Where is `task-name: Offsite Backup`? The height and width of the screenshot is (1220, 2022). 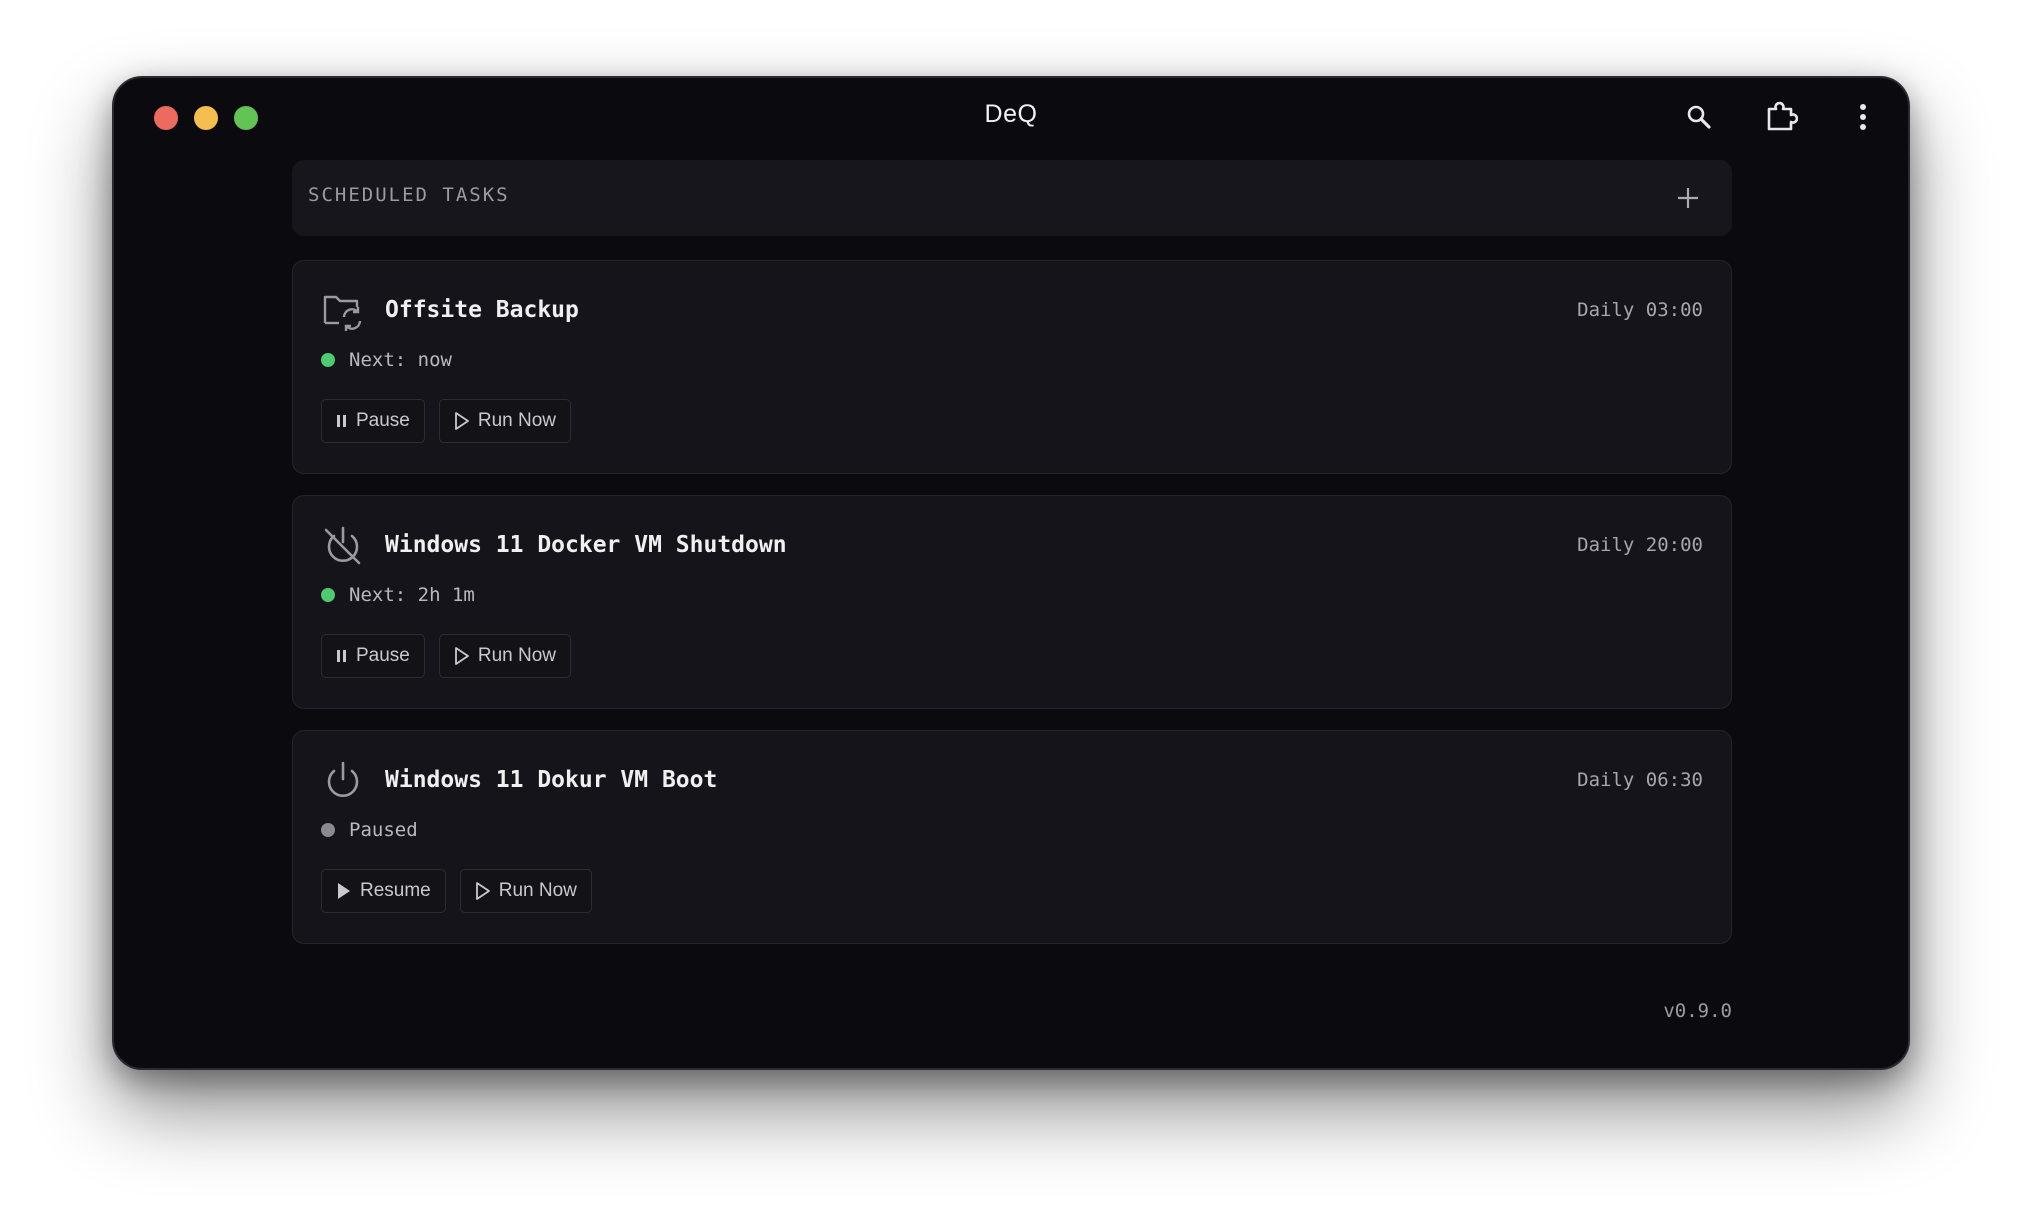 task-name: Offsite Backup is located at coordinates (482, 310).